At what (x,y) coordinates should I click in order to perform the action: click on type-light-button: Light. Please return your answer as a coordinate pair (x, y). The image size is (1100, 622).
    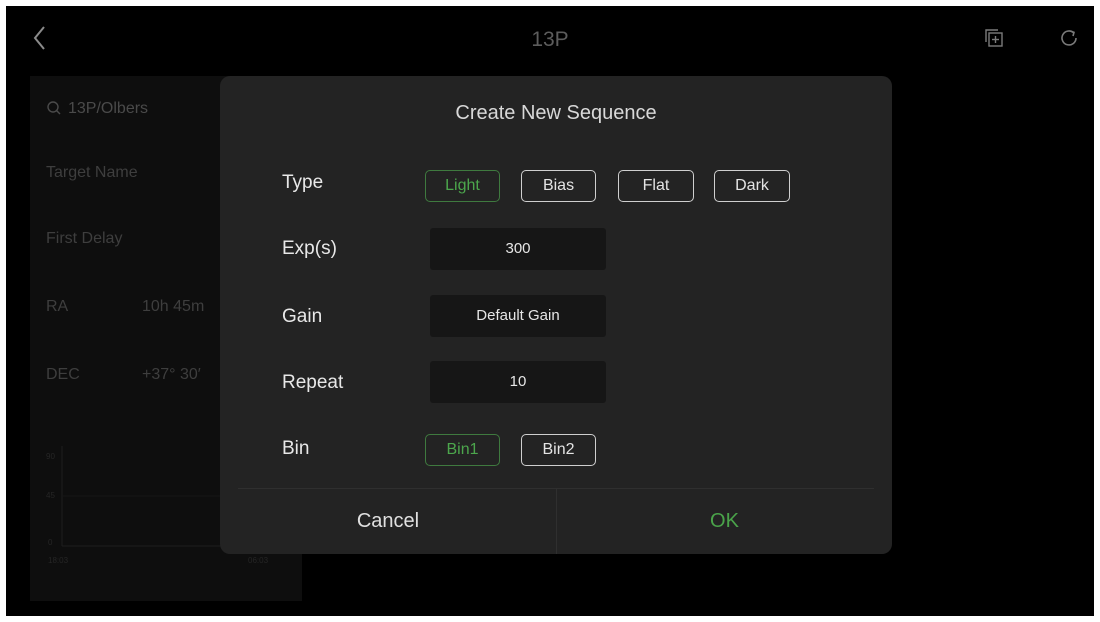
    Looking at the image, I should click on (462, 186).